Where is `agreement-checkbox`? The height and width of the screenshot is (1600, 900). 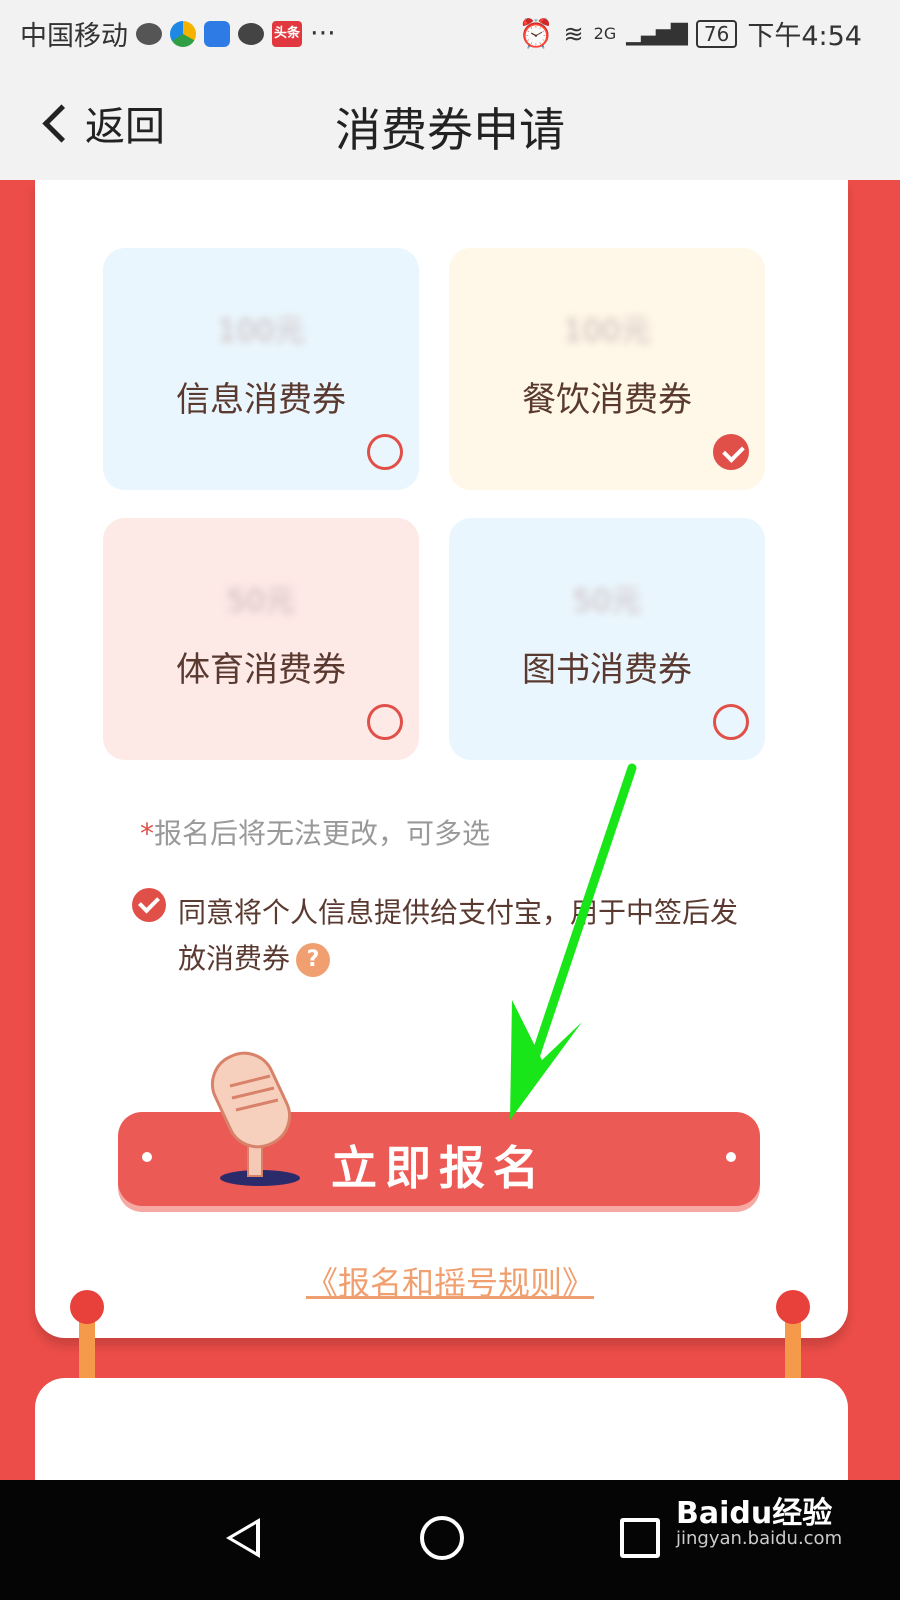
agreement-checkbox is located at coordinates (149, 905).